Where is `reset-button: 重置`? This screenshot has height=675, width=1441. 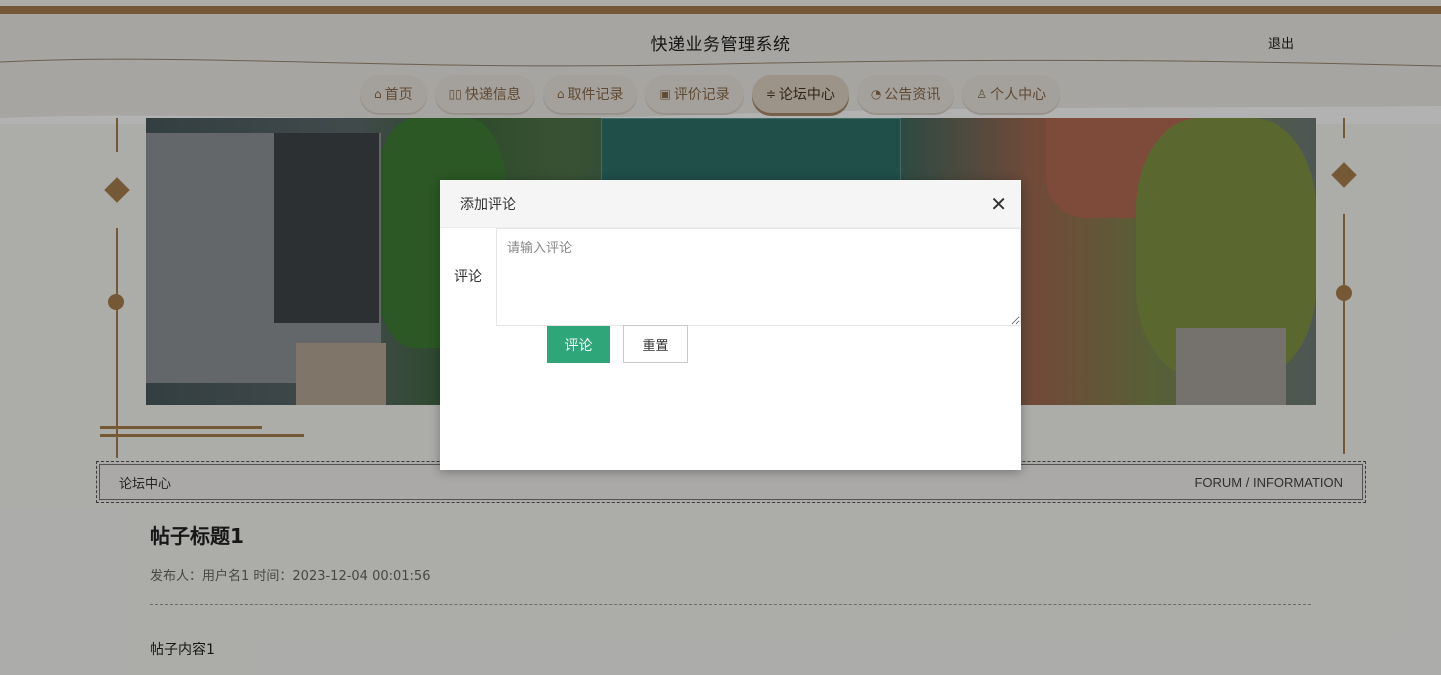
reset-button: 重置 is located at coordinates (655, 344).